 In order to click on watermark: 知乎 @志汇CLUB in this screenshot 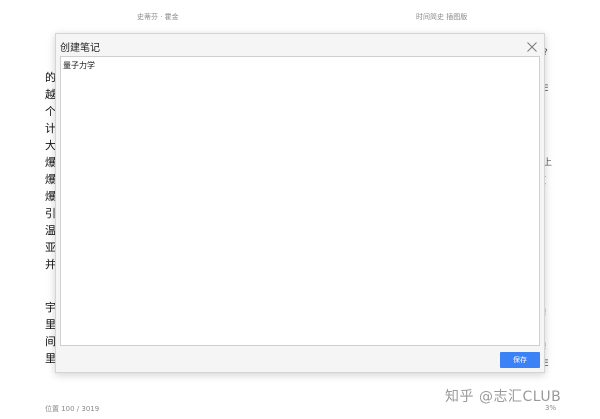, I will do `click(503, 397)`.